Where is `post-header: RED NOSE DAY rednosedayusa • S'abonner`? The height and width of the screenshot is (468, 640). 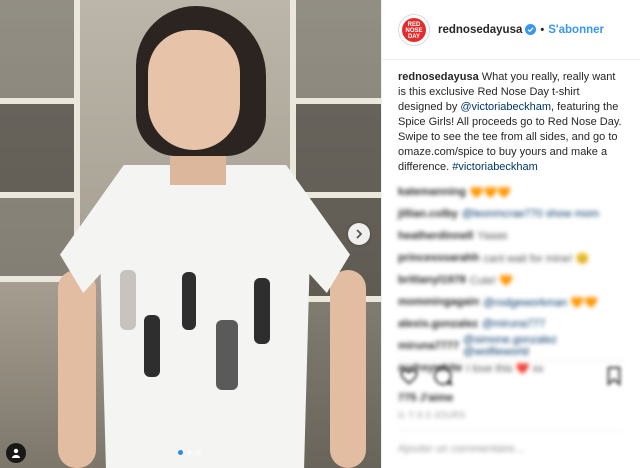
post-header: RED NOSE DAY rednosedayusa • S'abonner is located at coordinates (511, 30).